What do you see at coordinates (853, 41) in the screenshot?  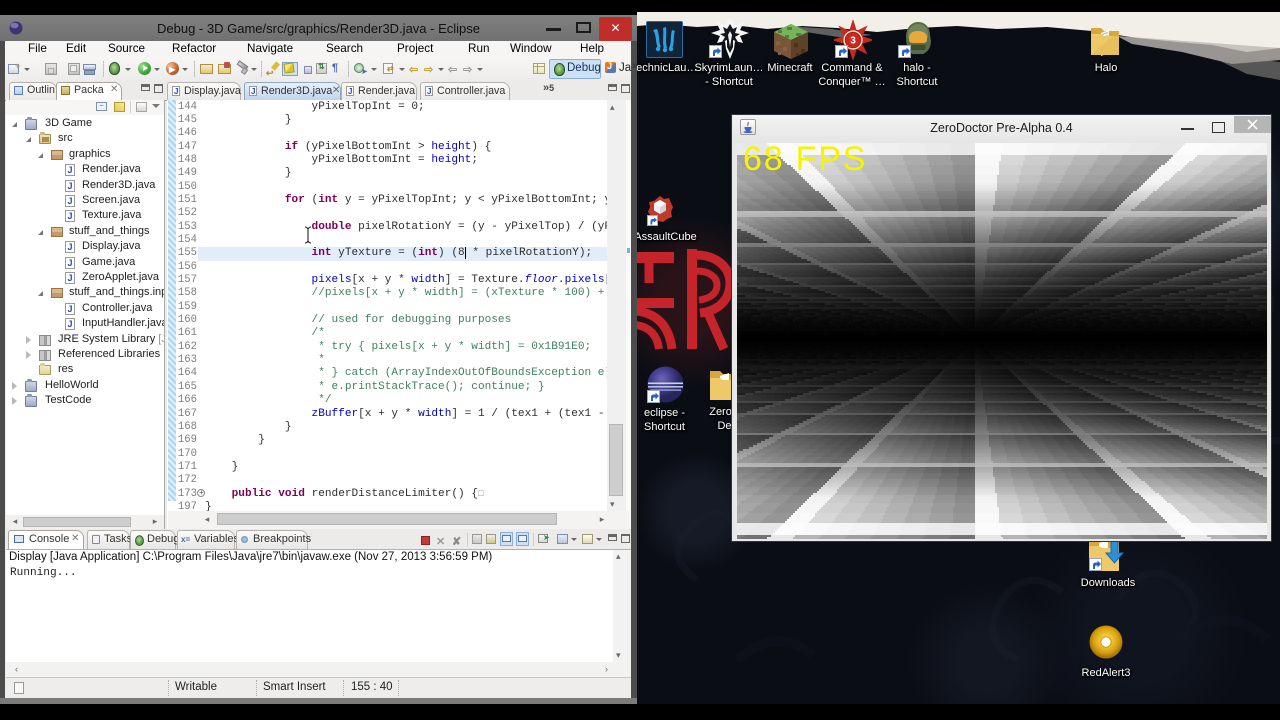 I see `svg-text: 3` at bounding box center [853, 41].